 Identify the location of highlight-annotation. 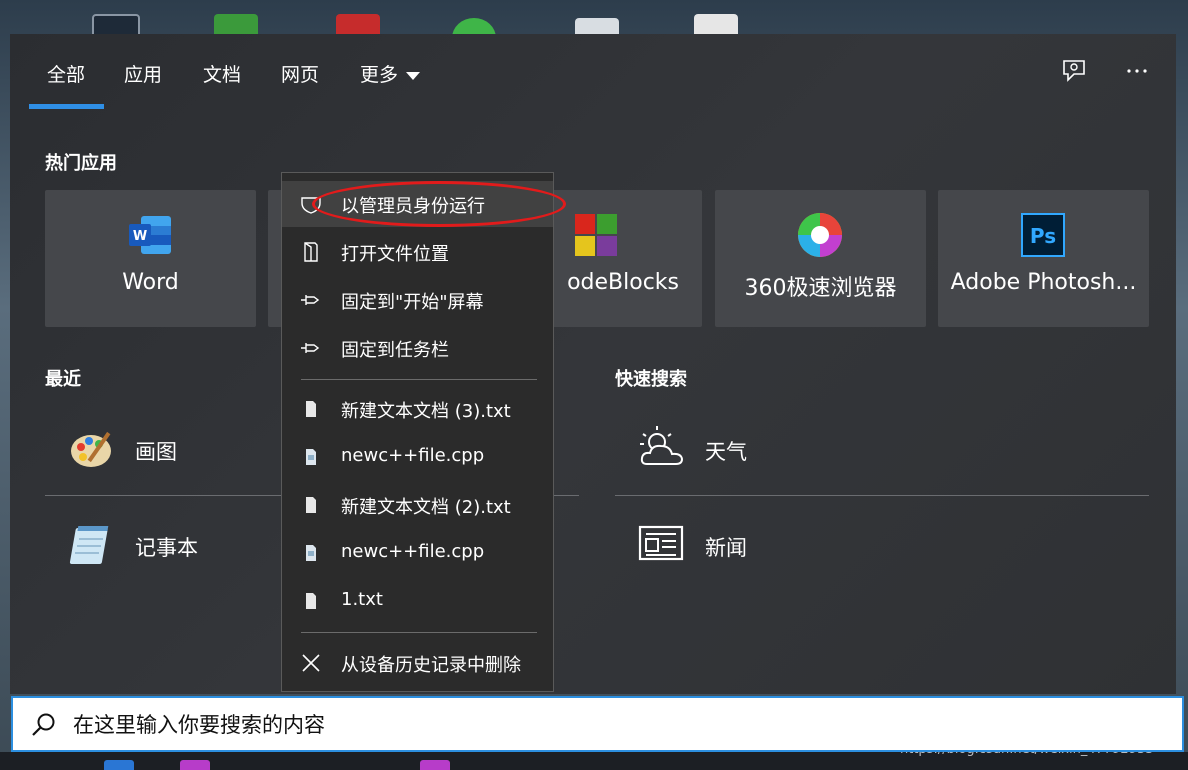
(439, 204).